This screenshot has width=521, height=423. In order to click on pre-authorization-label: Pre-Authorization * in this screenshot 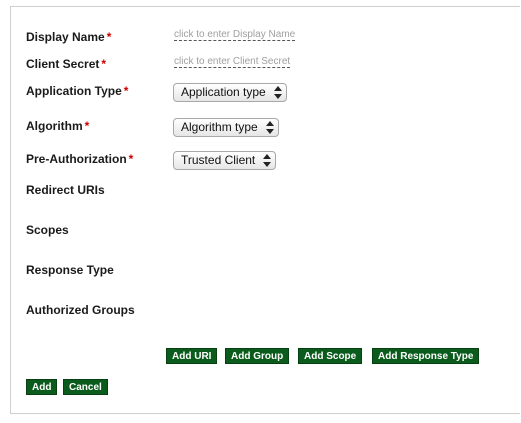, I will do `click(80, 159)`.